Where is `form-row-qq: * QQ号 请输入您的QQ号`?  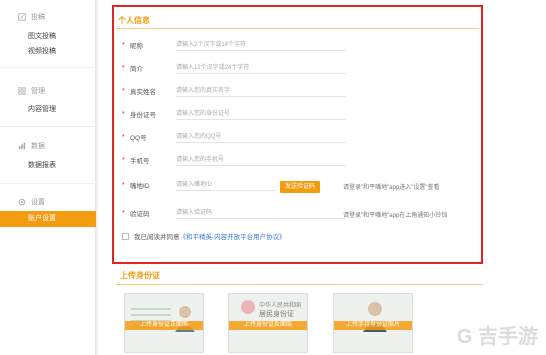 form-row-qq: * QQ号 请输入您的QQ号 is located at coordinates (234, 137).